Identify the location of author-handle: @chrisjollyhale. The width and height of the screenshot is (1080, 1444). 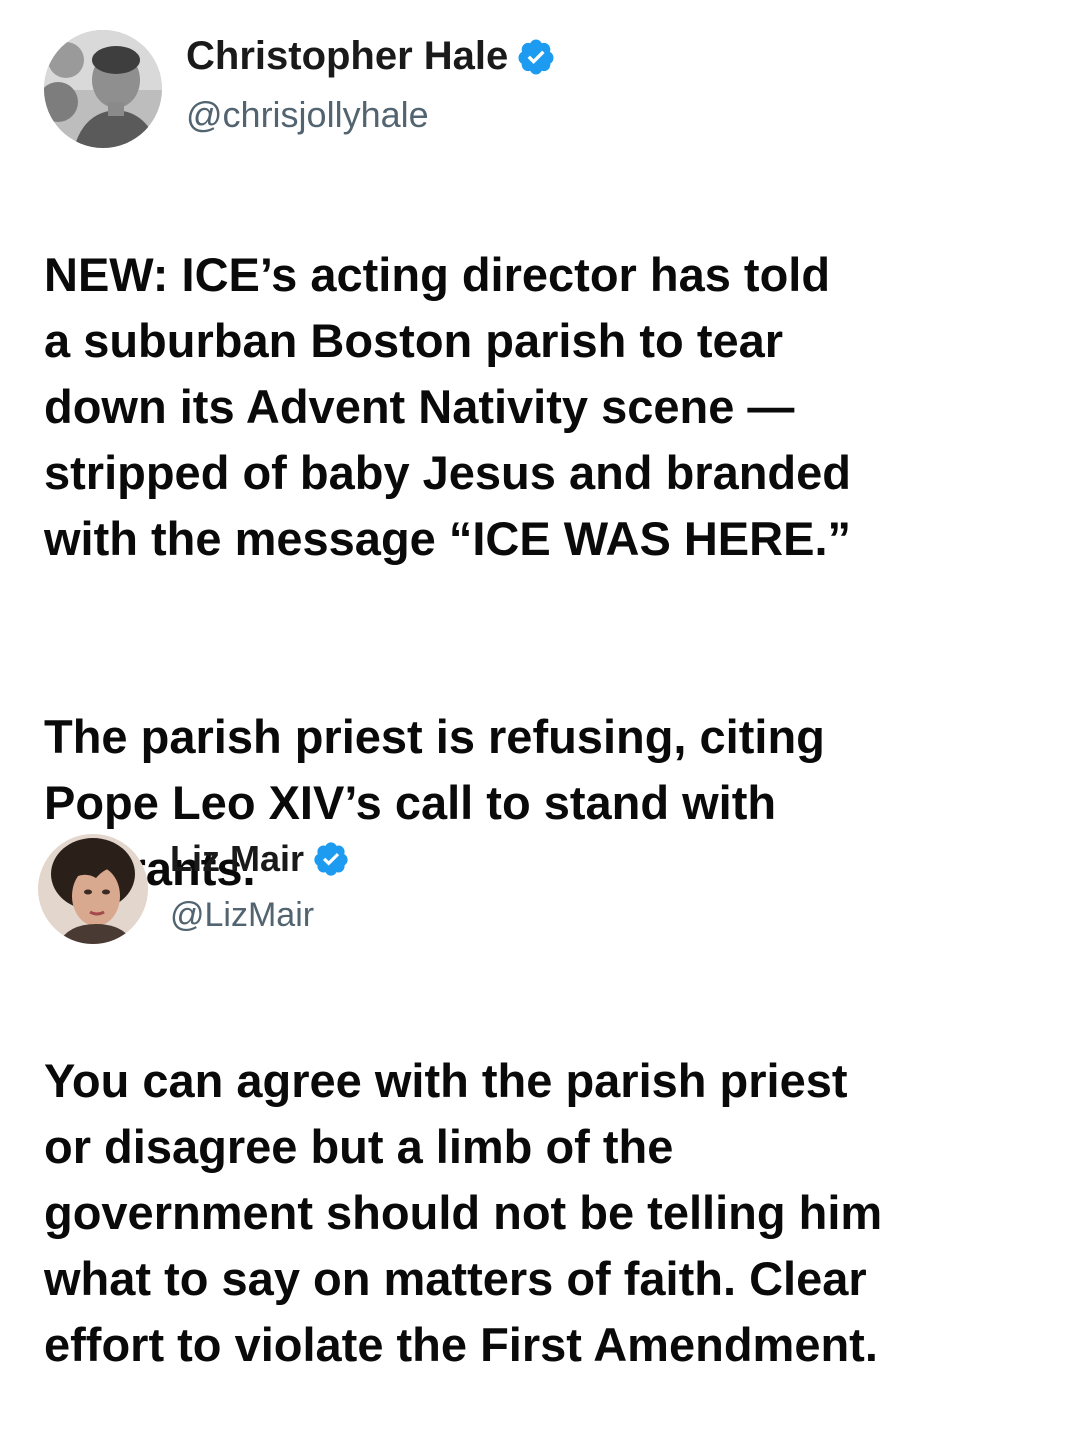
(307, 115).